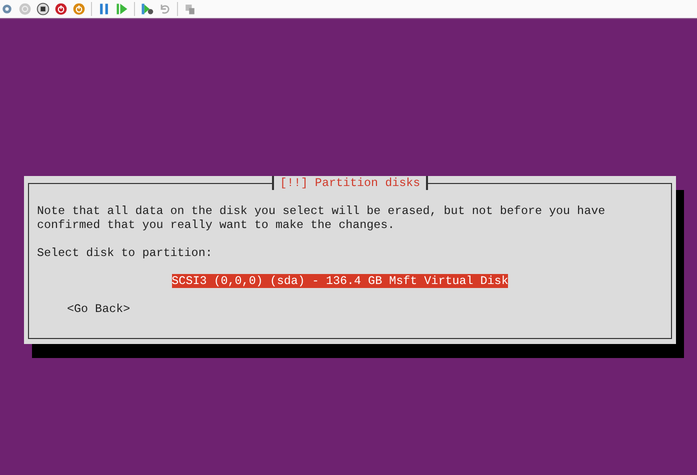  I want to click on prompt-text: Select disk to partition:, so click(125, 253).